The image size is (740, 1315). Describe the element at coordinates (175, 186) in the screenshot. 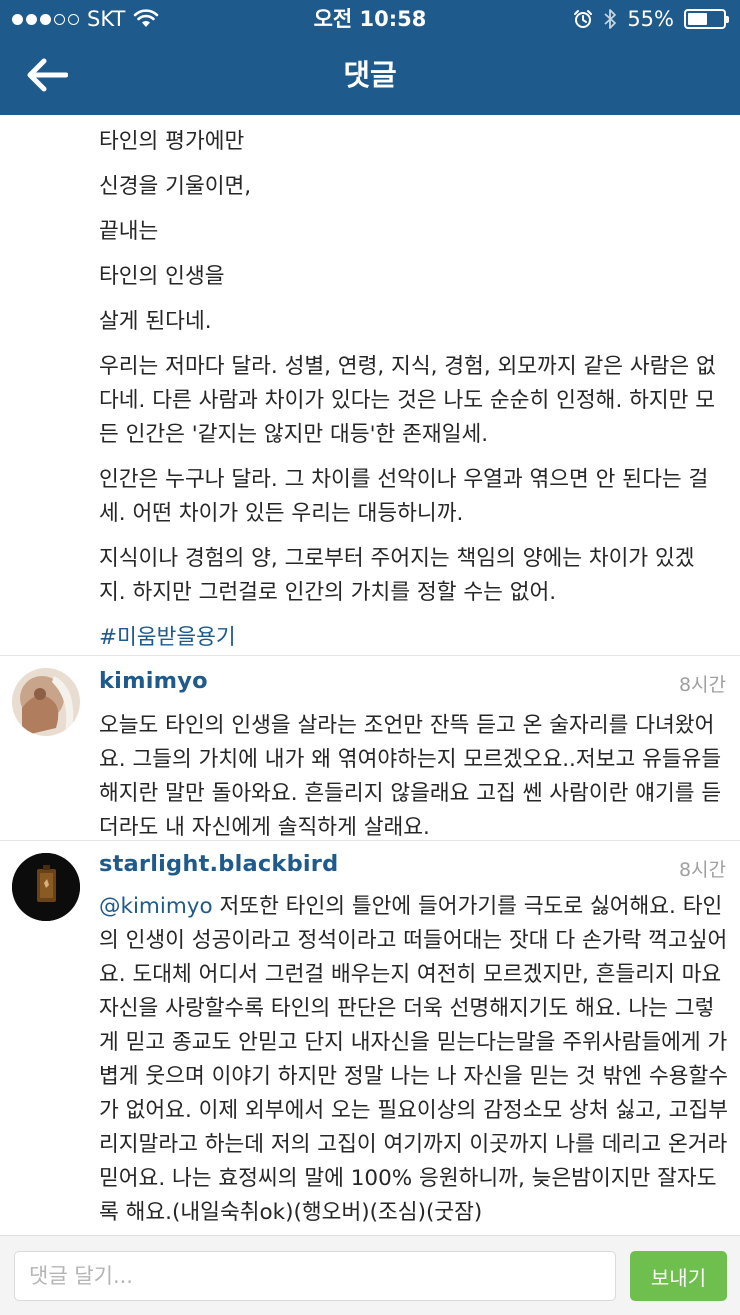

I see `caption-line: 신경을 기울이면,` at that location.